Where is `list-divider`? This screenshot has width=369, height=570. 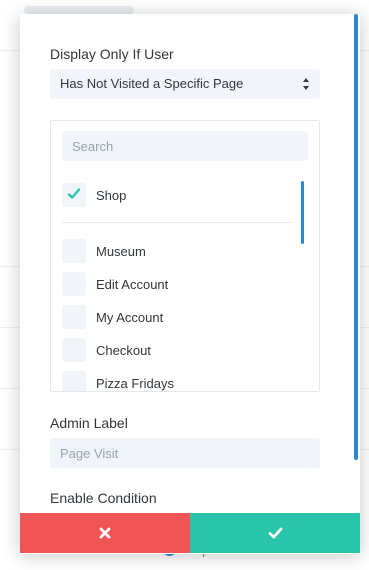 list-divider is located at coordinates (177, 222).